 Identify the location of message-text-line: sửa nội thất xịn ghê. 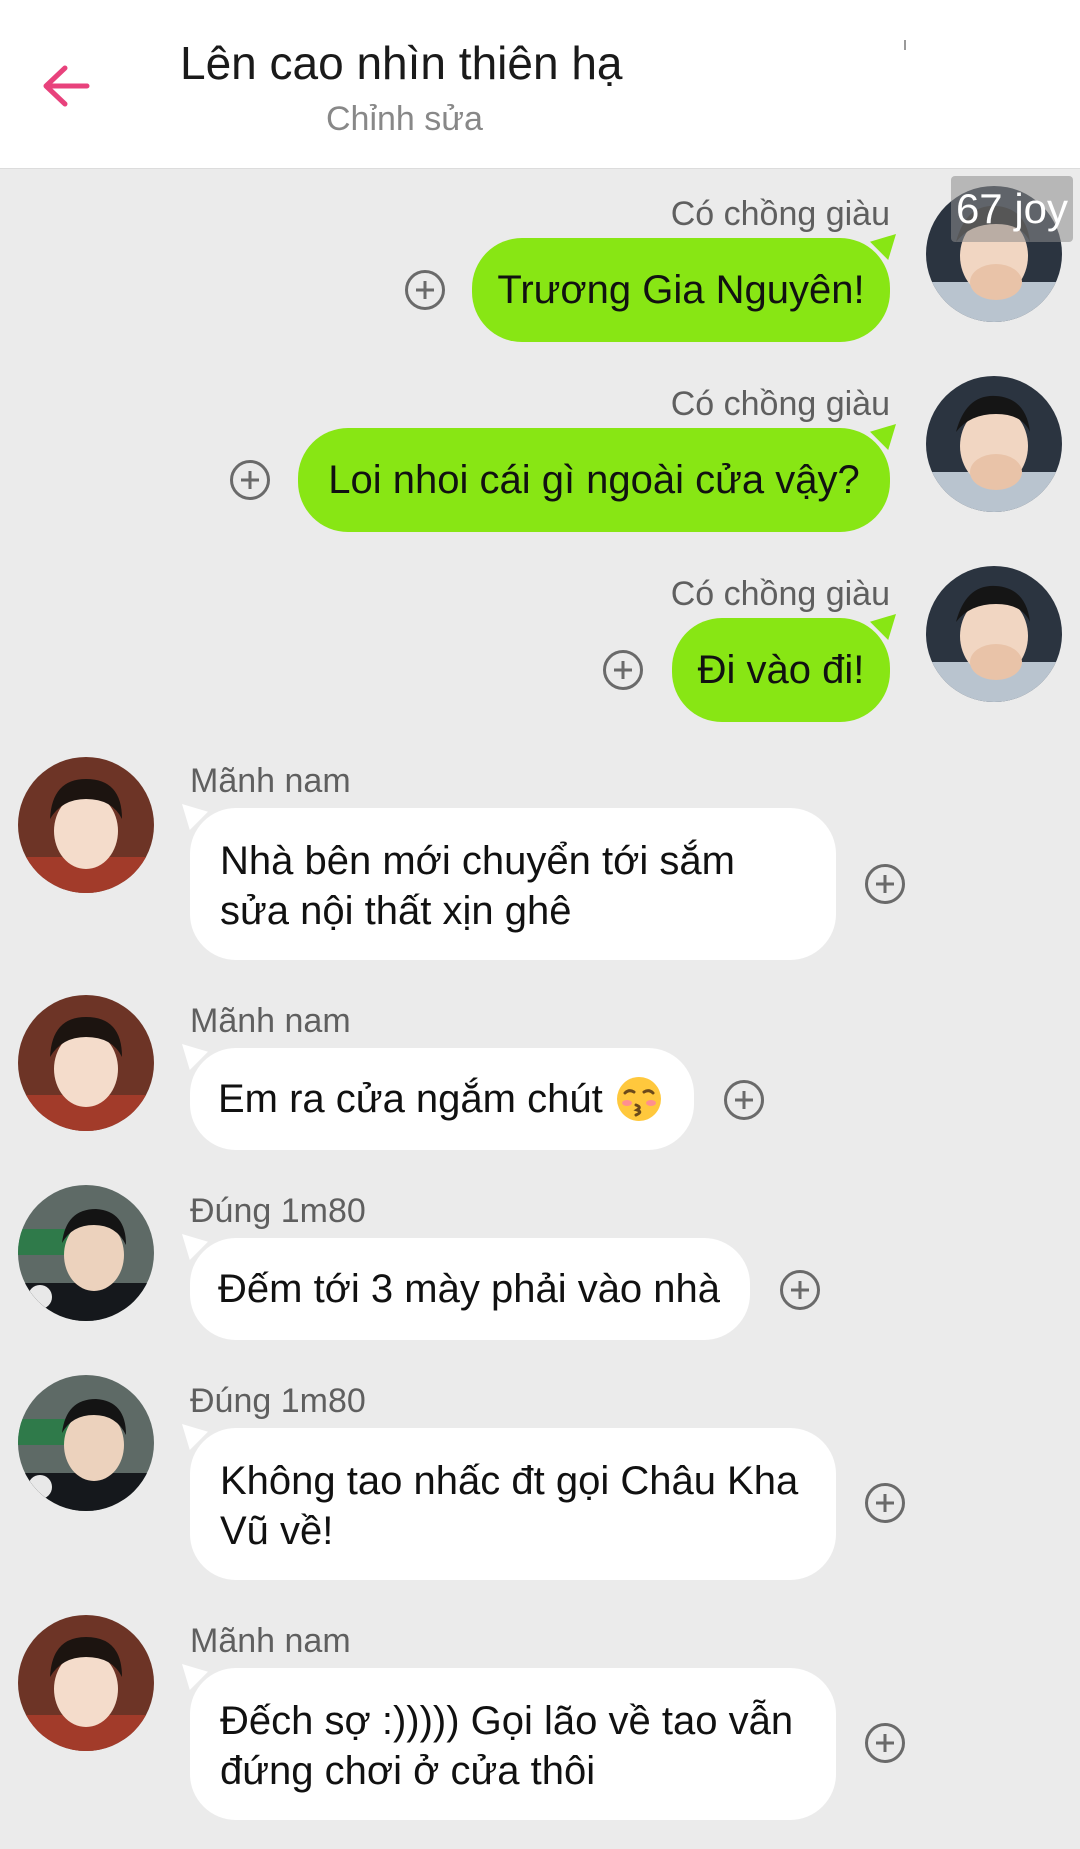
(396, 911).